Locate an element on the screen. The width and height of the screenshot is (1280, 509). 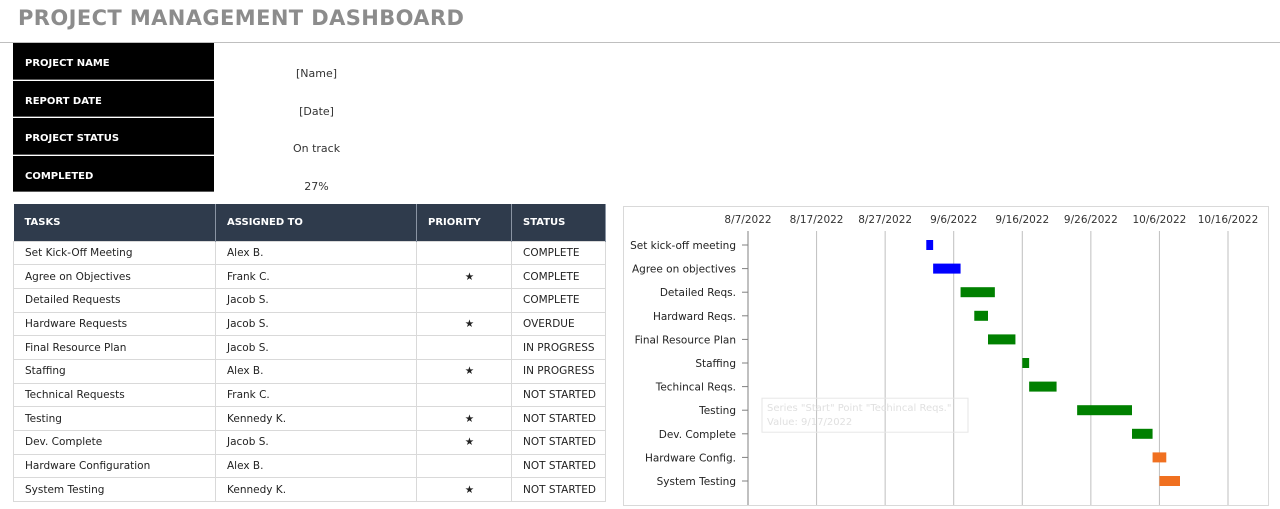
report-date-value: [Date] is located at coordinates (316, 100).